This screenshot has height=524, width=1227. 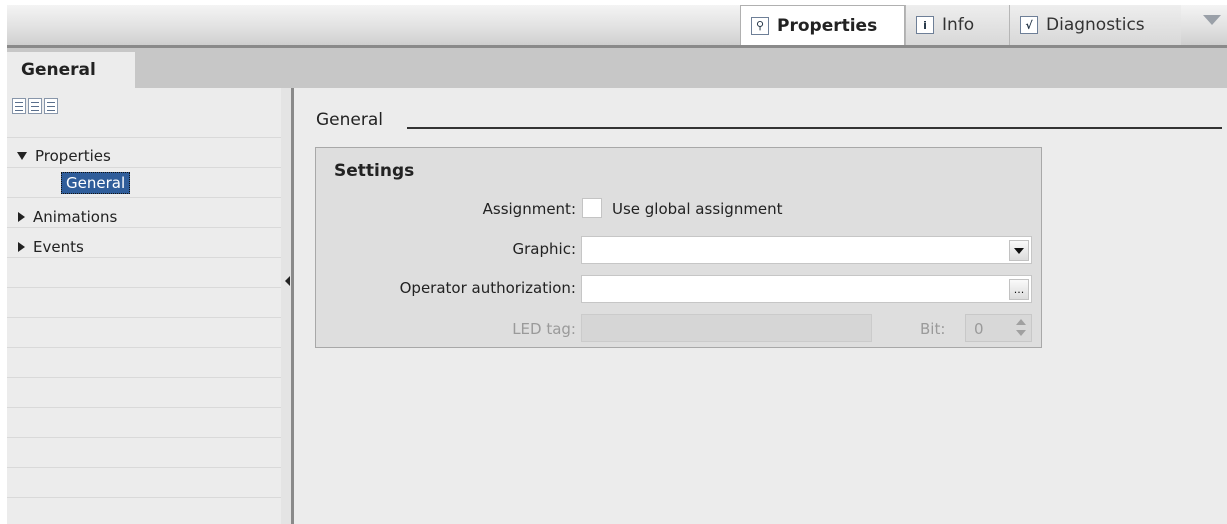 What do you see at coordinates (22, 156) in the screenshot?
I see `expand-down-icon` at bounding box center [22, 156].